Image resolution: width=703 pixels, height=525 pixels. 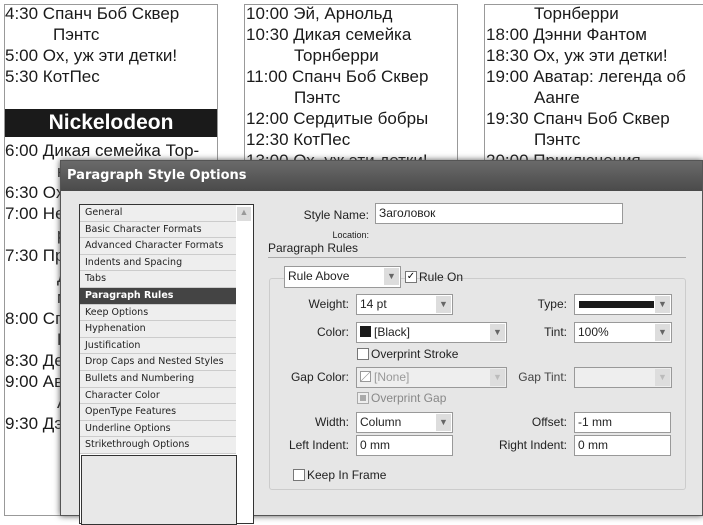 What do you see at coordinates (319, 13) in the screenshot?
I see `schedule-line: 10:00 Эй, Арнольд` at bounding box center [319, 13].